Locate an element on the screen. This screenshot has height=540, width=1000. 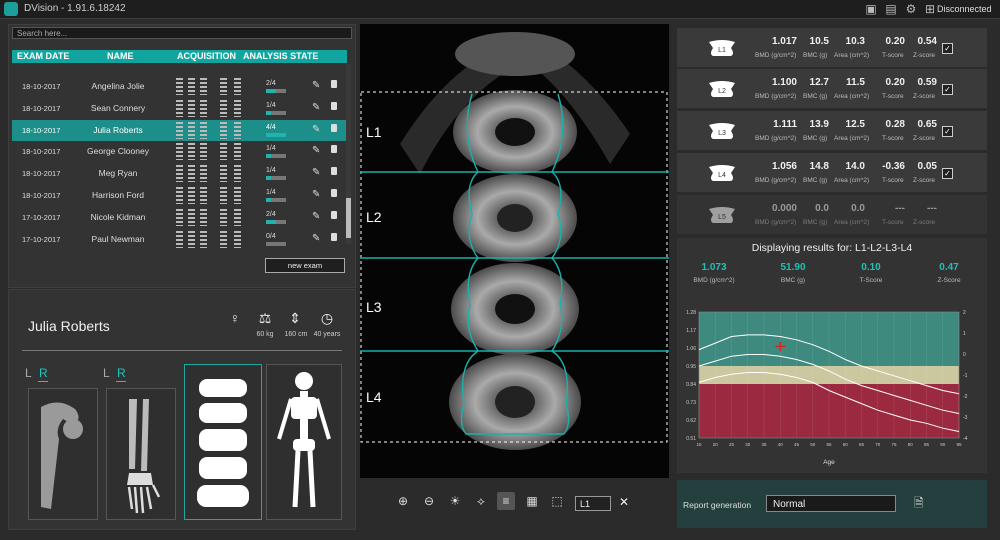
whole-body-exam-button is located at coordinates (304, 442).